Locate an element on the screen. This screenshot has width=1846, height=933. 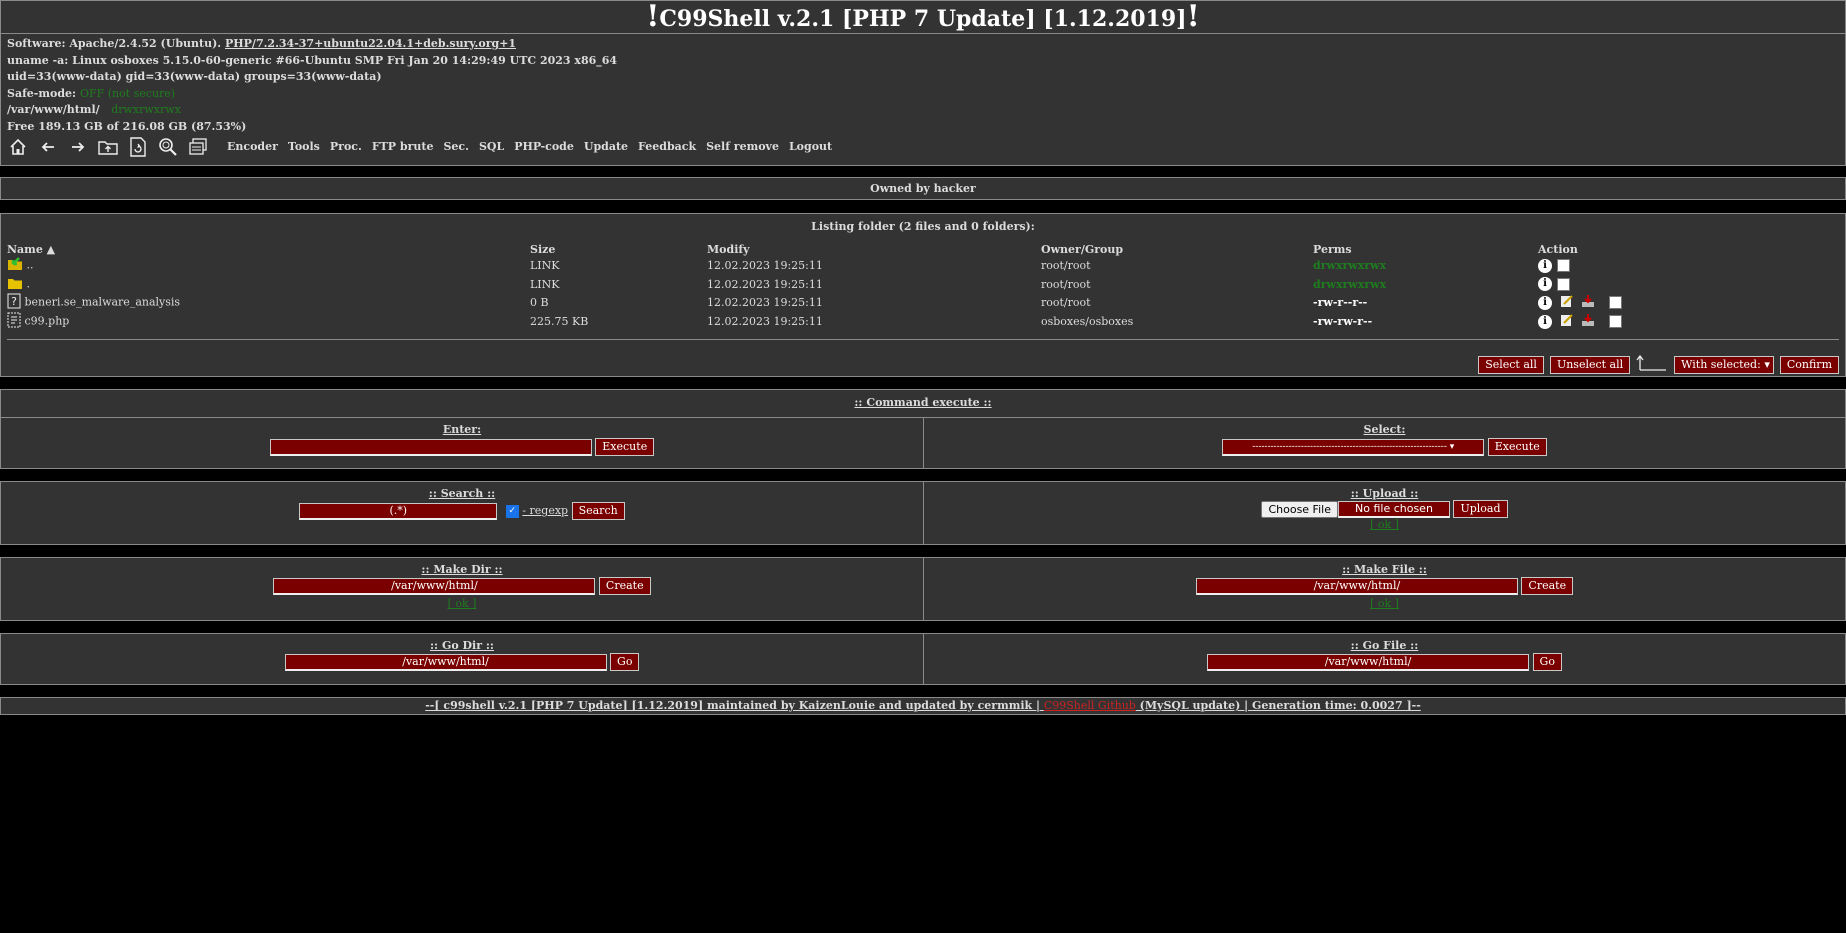
github-link: C99Shell Github is located at coordinates (1090, 705).